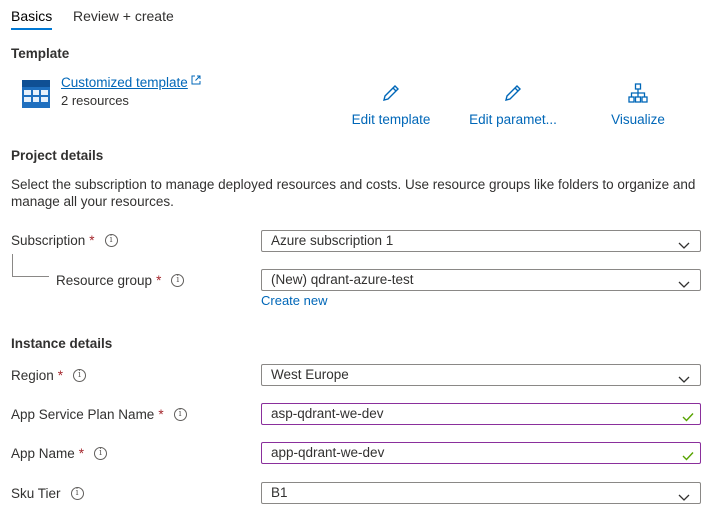 The width and height of the screenshot is (715, 523). What do you see at coordinates (32, 375) in the screenshot?
I see `region-label-text: Region` at bounding box center [32, 375].